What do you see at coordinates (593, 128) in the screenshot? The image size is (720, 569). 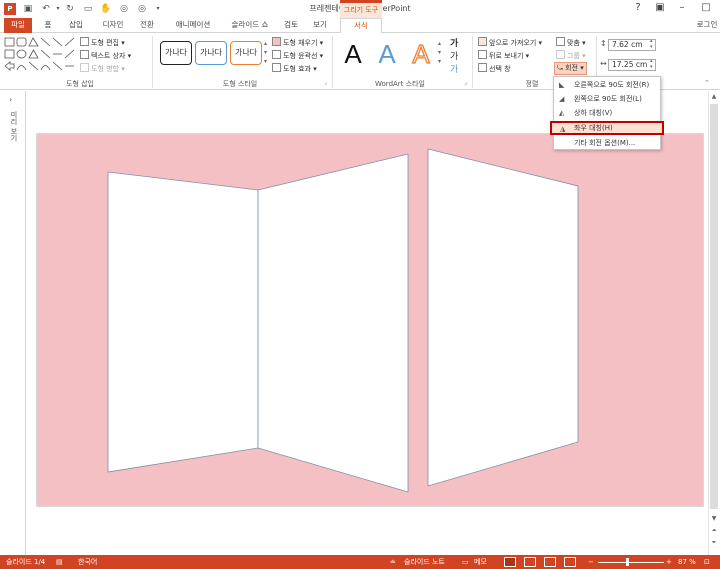 I see `menu-flip-horizontal-label: 좌우 대칭(H)` at bounding box center [593, 128].